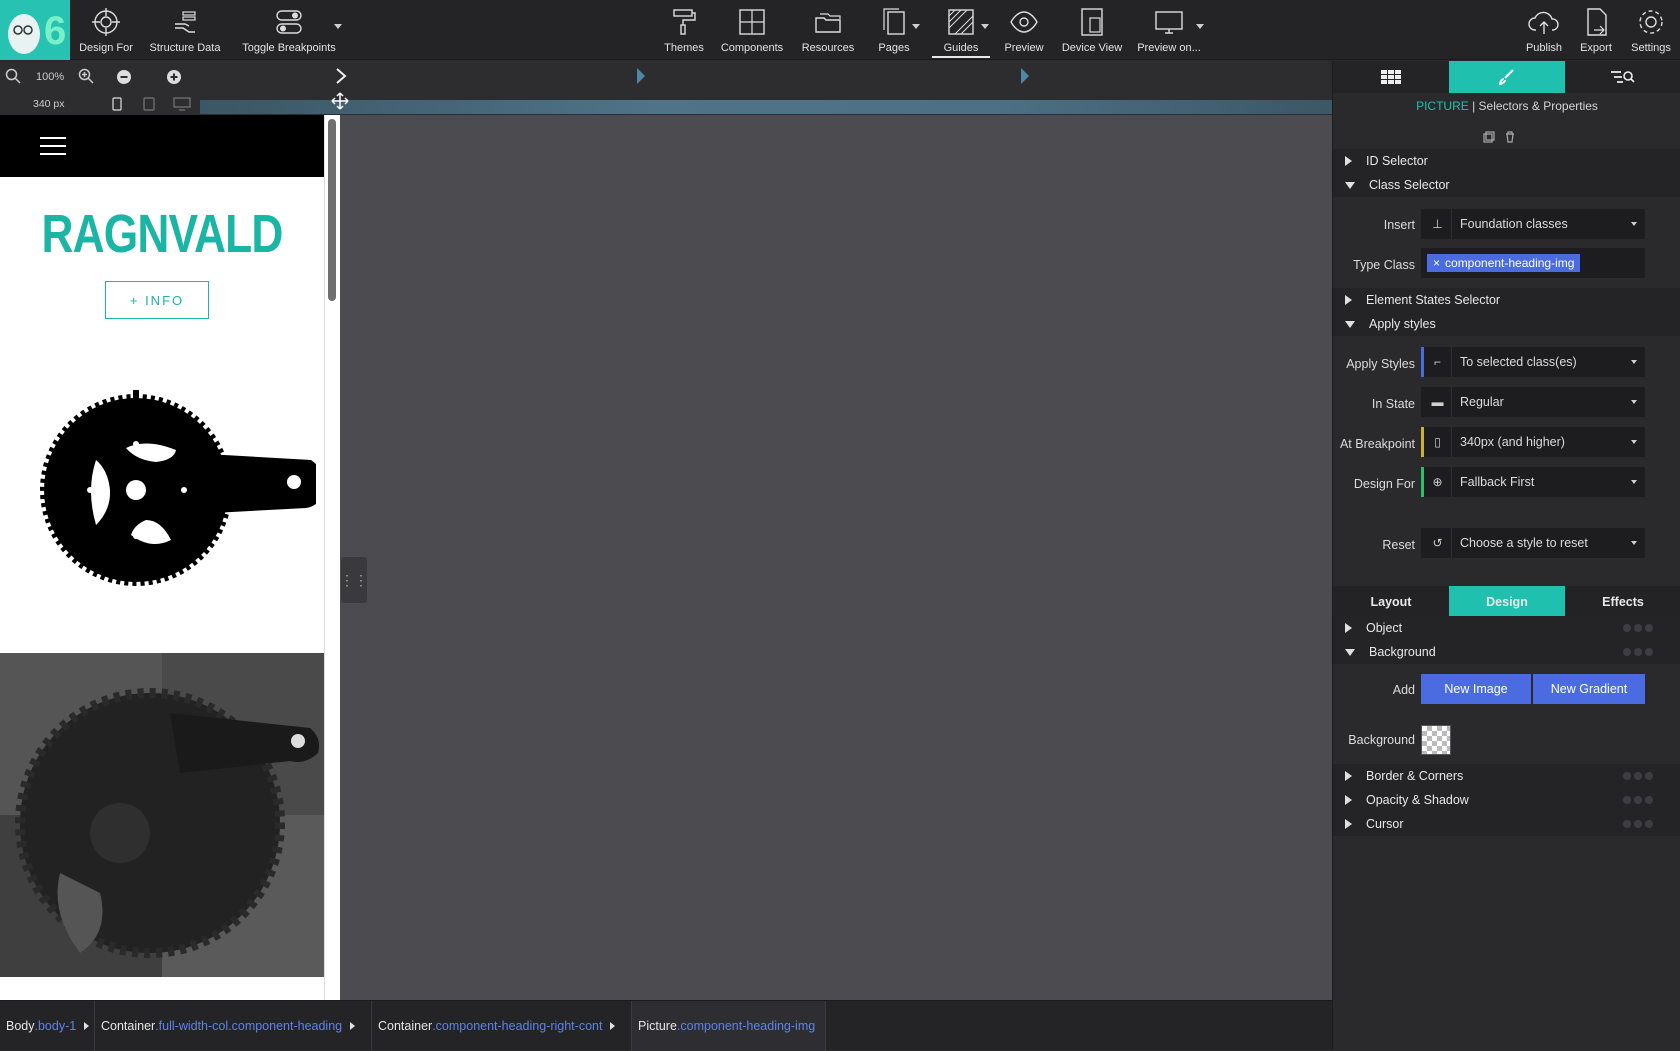 The height and width of the screenshot is (1051, 1680). Describe the element at coordinates (1200, 26) in the screenshot. I see `preview-on-dropdown-icon` at that location.